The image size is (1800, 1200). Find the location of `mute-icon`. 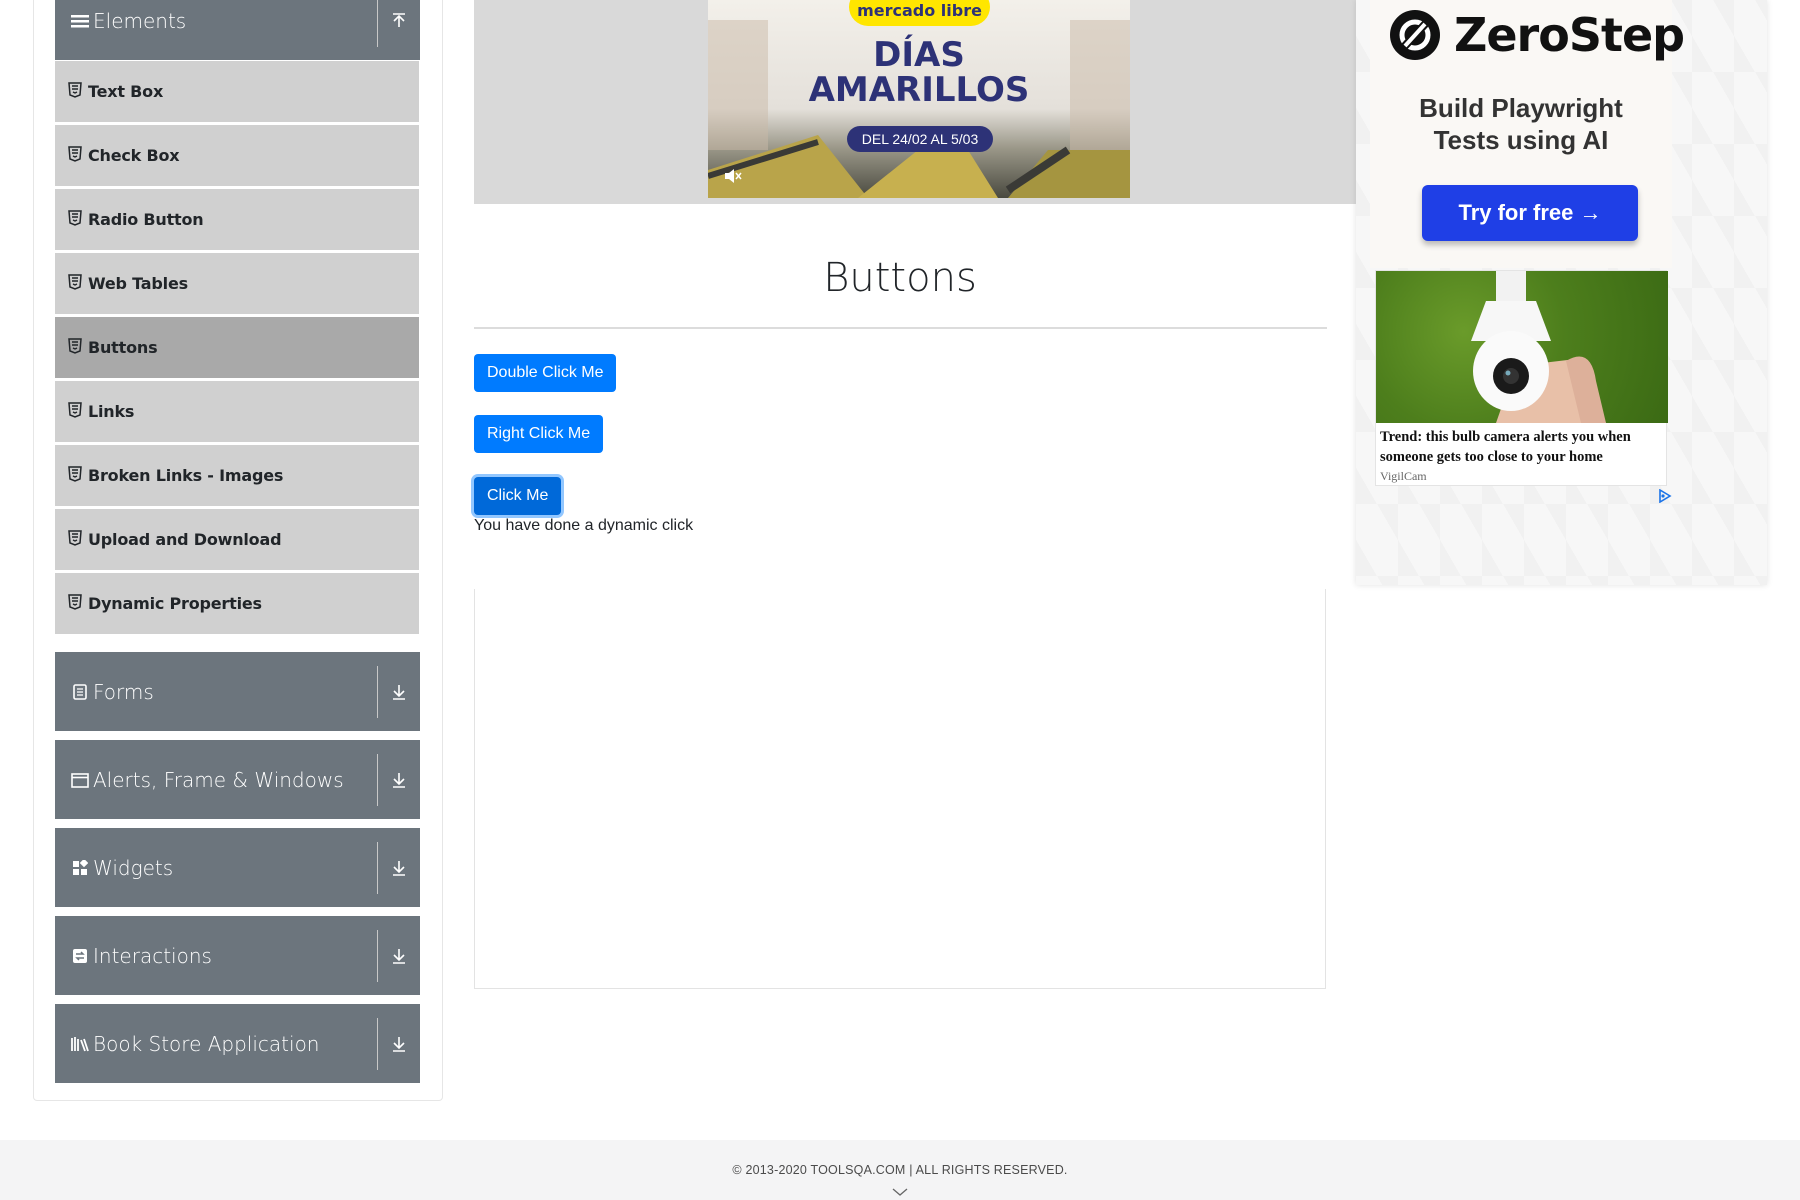

mute-icon is located at coordinates (733, 176).